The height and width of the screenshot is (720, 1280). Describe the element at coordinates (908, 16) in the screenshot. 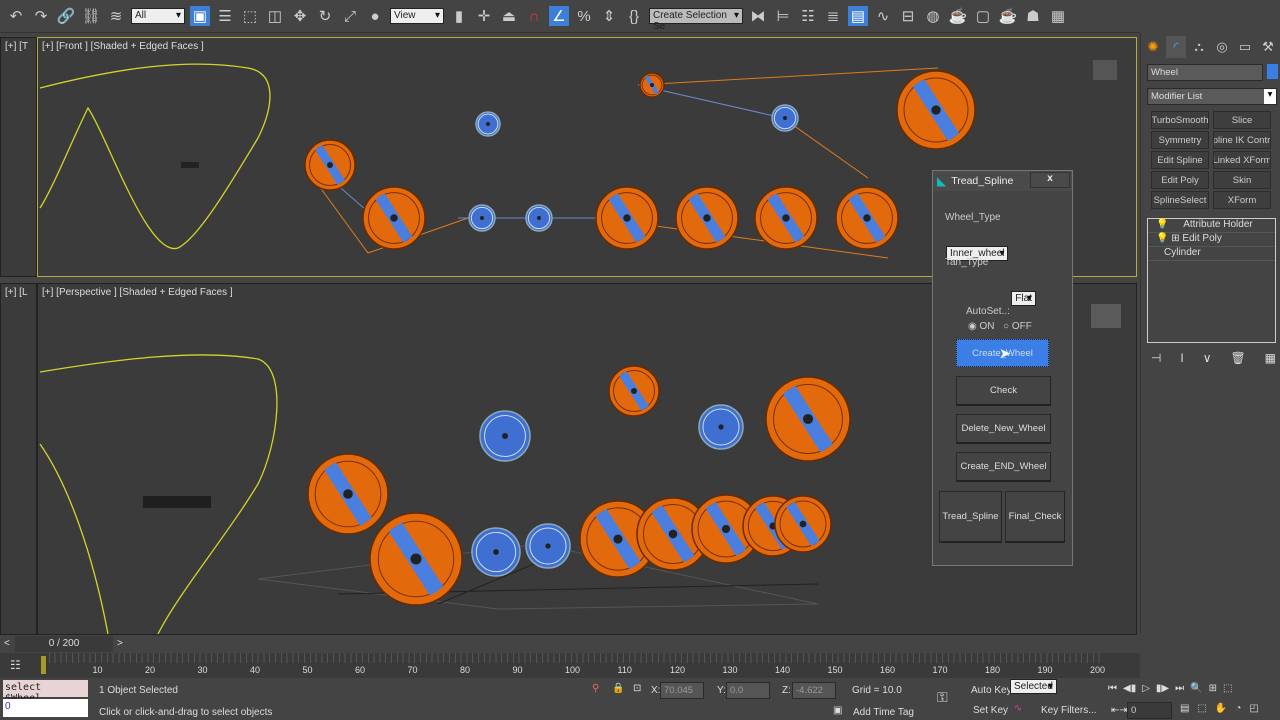

I see `schematic-icon: ⊟` at that location.